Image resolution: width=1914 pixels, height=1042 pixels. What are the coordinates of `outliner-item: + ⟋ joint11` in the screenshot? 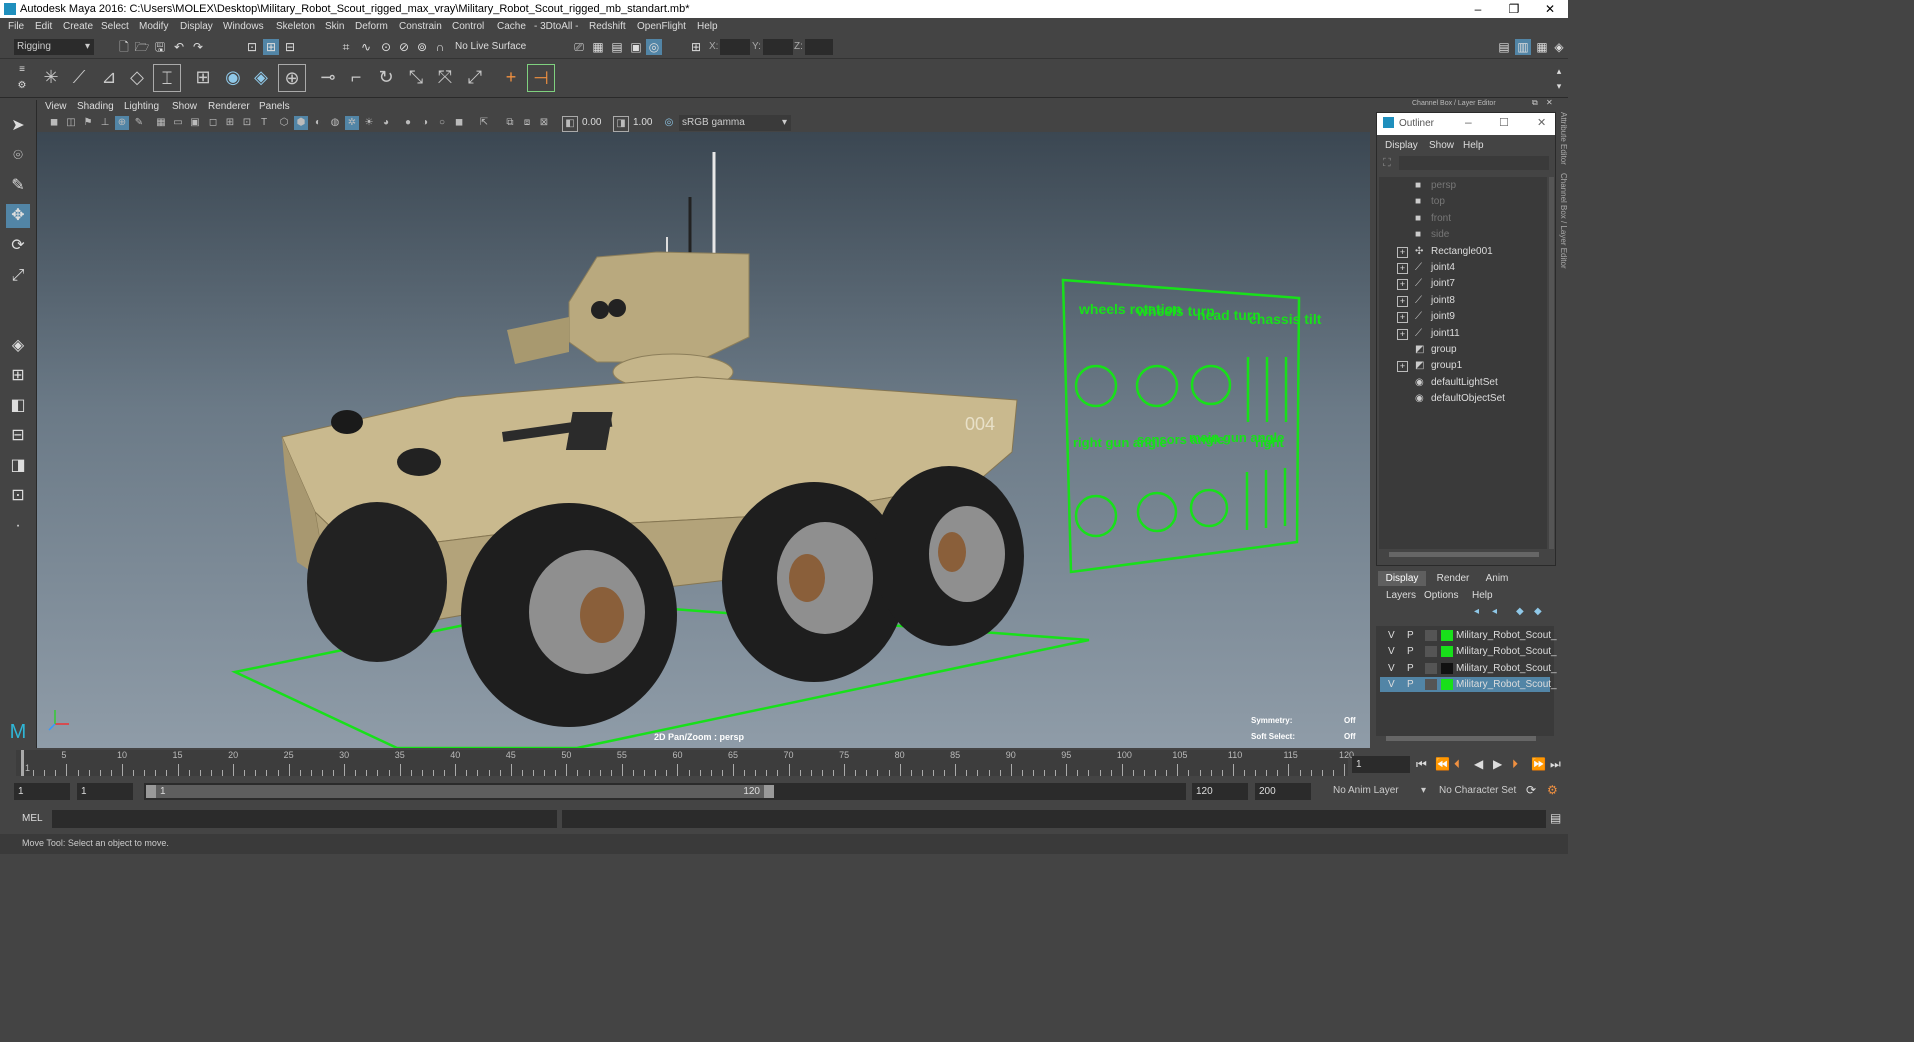 It's located at (1464, 334).